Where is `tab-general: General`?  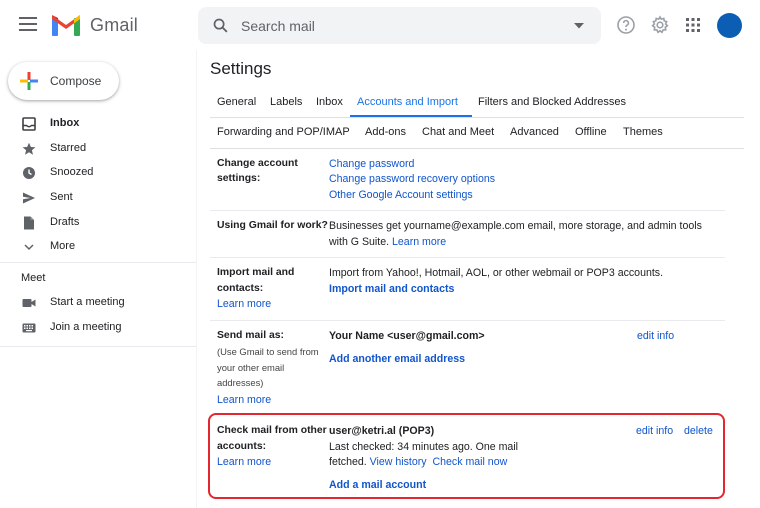 tab-general: General is located at coordinates (236, 102).